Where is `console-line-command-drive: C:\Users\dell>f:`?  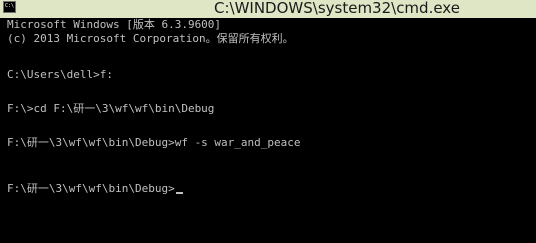 console-line-command-drive: C:\Users\dell>f: is located at coordinates (60, 74).